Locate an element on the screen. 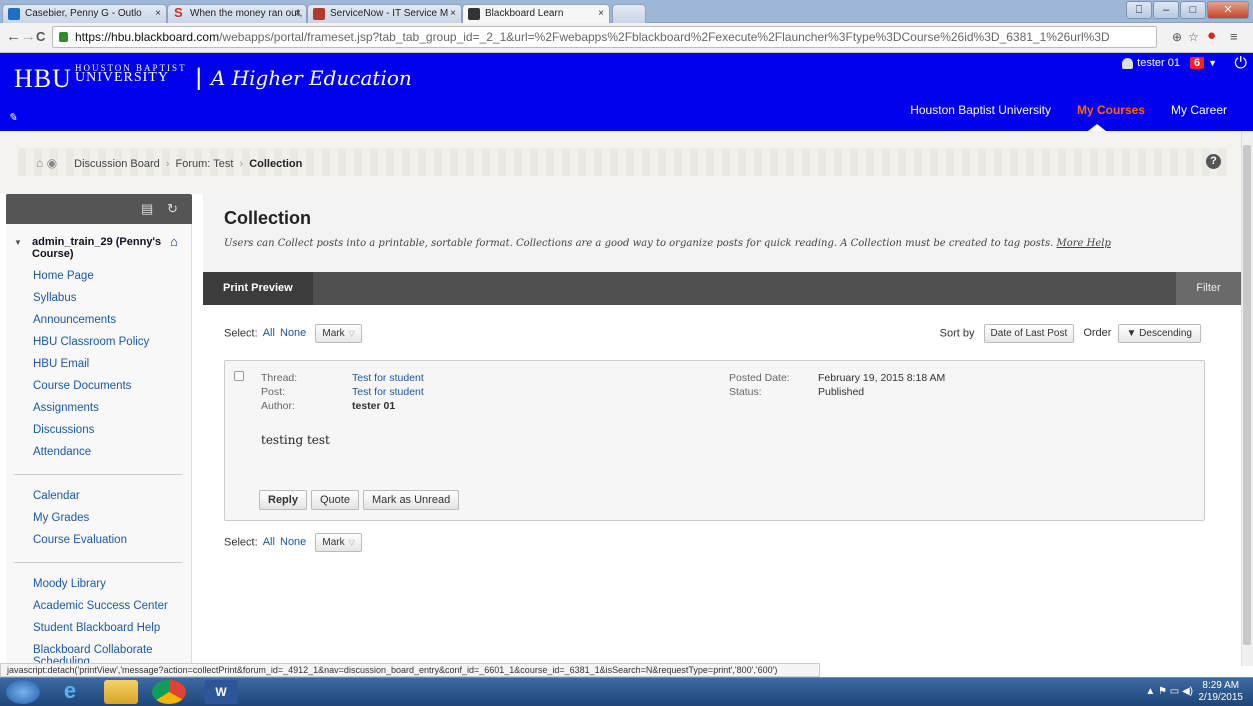  new-tab-button is located at coordinates (629, 13).